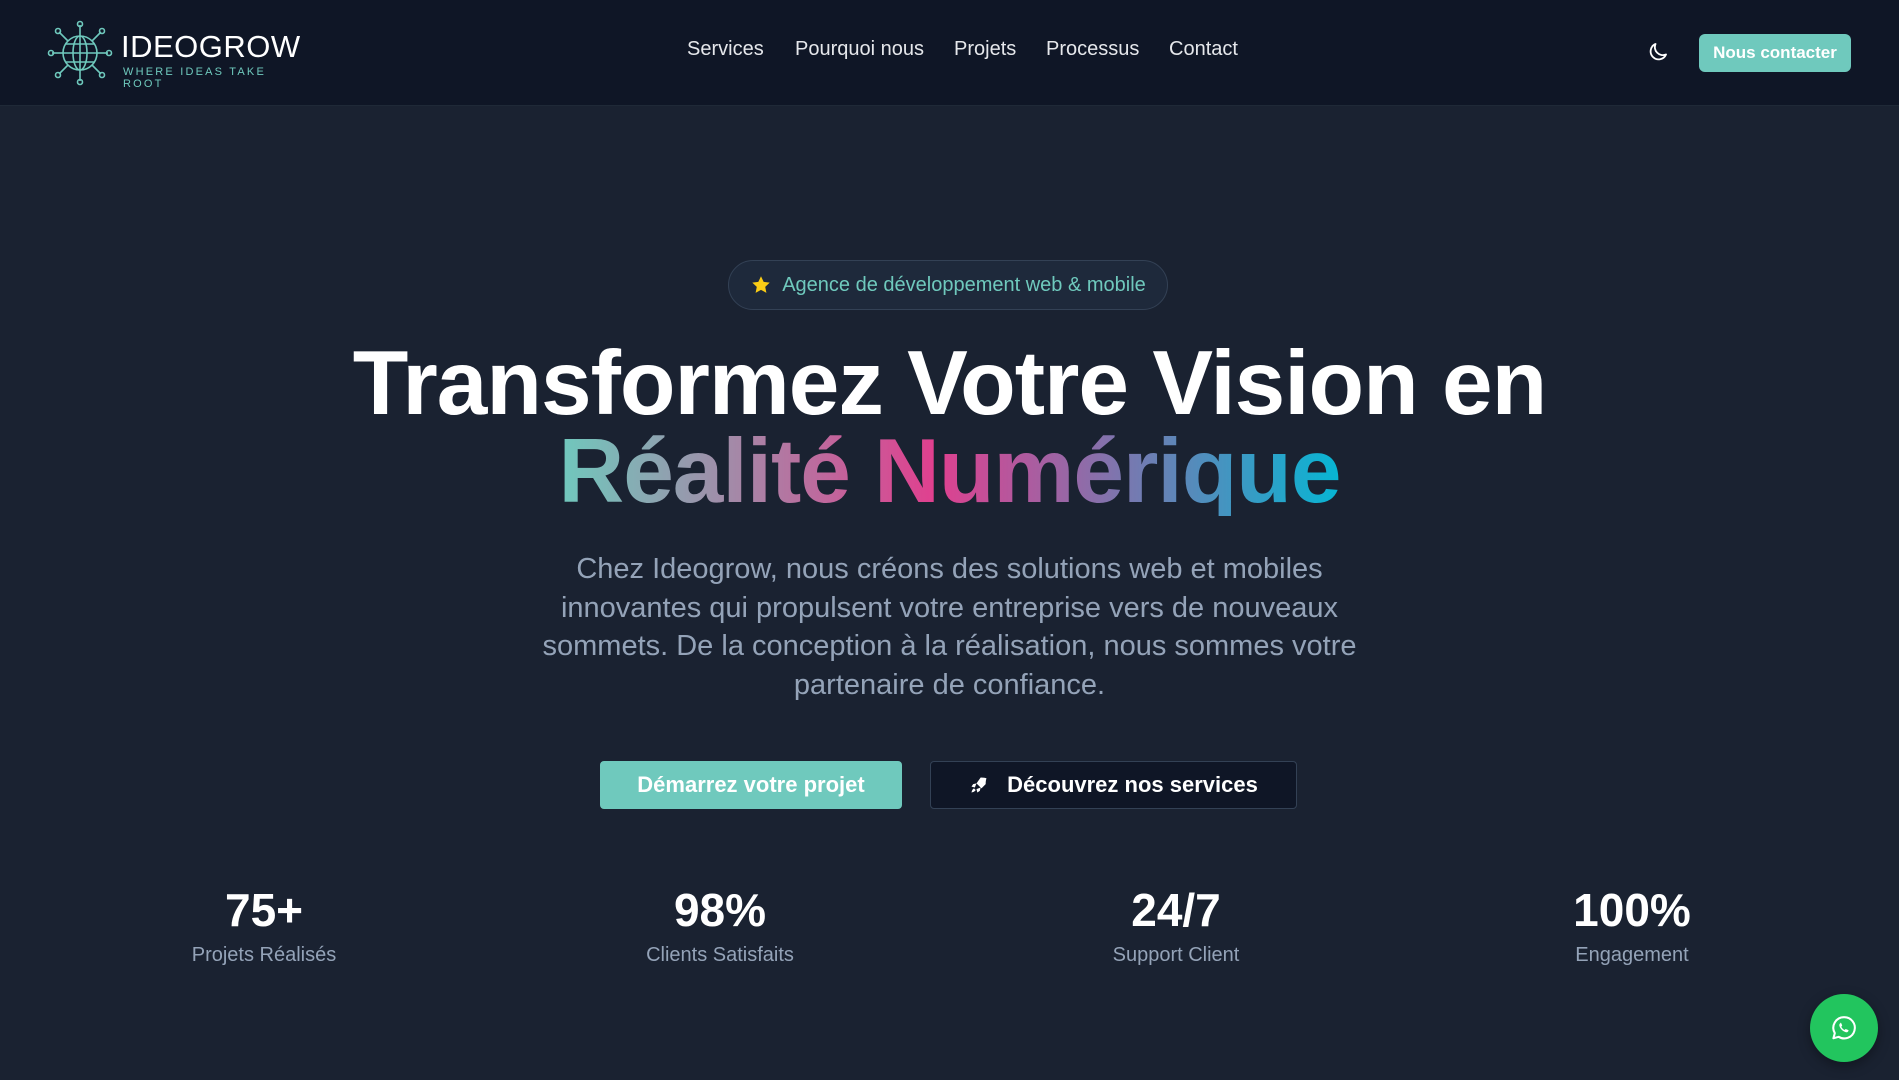 This screenshot has height=1080, width=1899. I want to click on contact-us-button: Nous contacter, so click(1775, 53).